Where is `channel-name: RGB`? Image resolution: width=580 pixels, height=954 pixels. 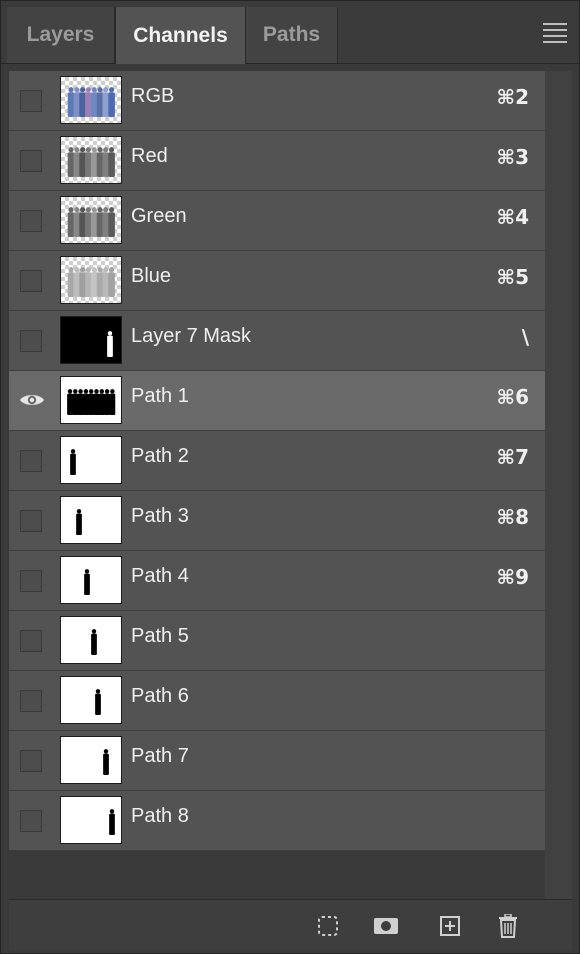 channel-name: RGB is located at coordinates (153, 96).